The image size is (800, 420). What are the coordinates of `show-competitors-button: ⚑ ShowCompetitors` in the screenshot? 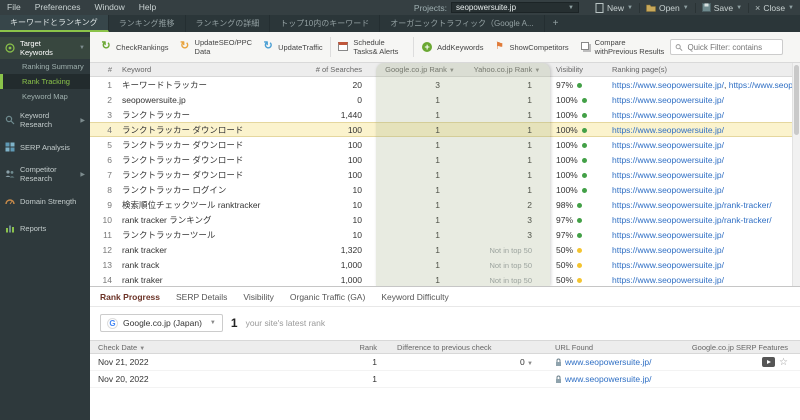 It's located at (530, 47).